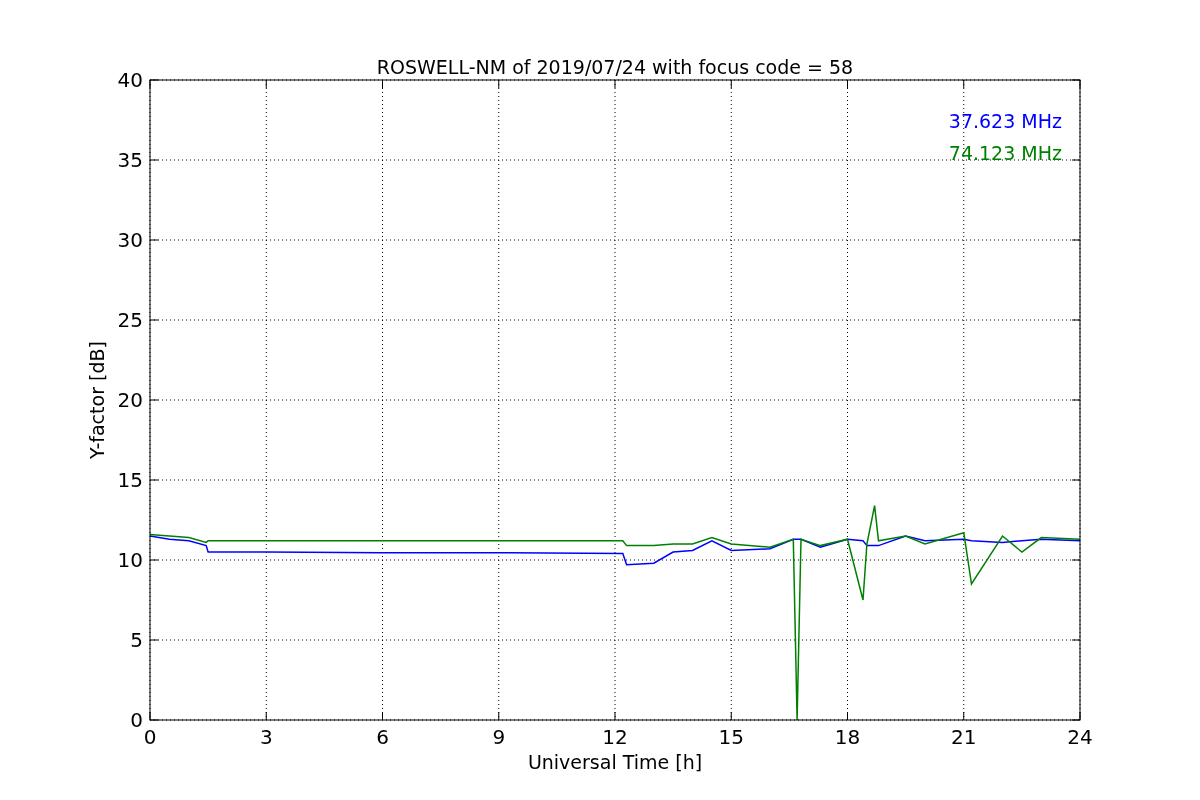  What do you see at coordinates (847, 737) in the screenshot?
I see `x-tick-label: 18` at bounding box center [847, 737].